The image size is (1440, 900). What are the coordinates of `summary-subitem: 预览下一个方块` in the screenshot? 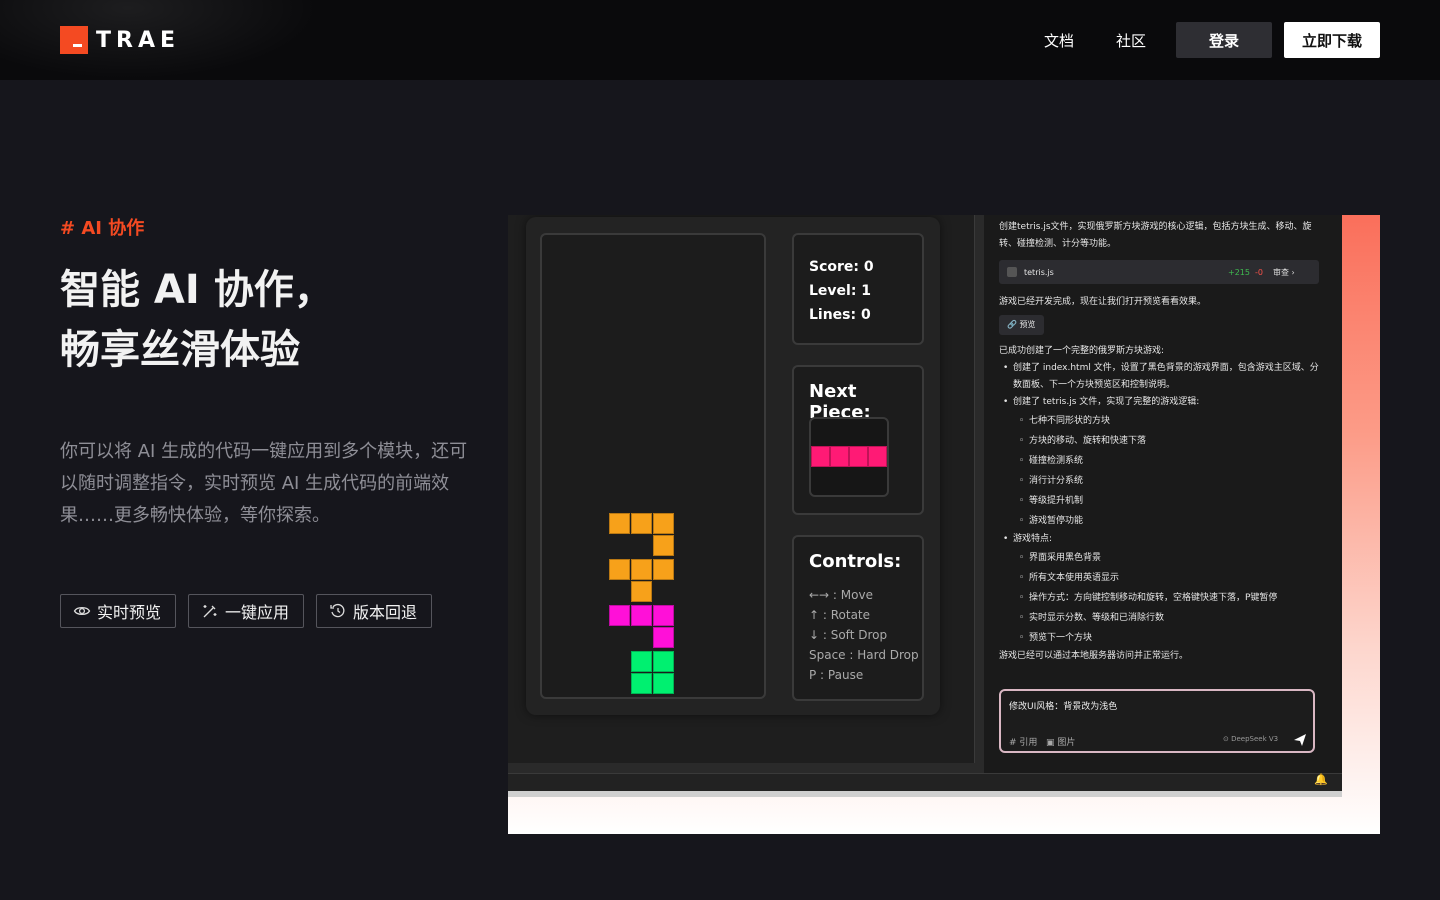 It's located at (1159, 638).